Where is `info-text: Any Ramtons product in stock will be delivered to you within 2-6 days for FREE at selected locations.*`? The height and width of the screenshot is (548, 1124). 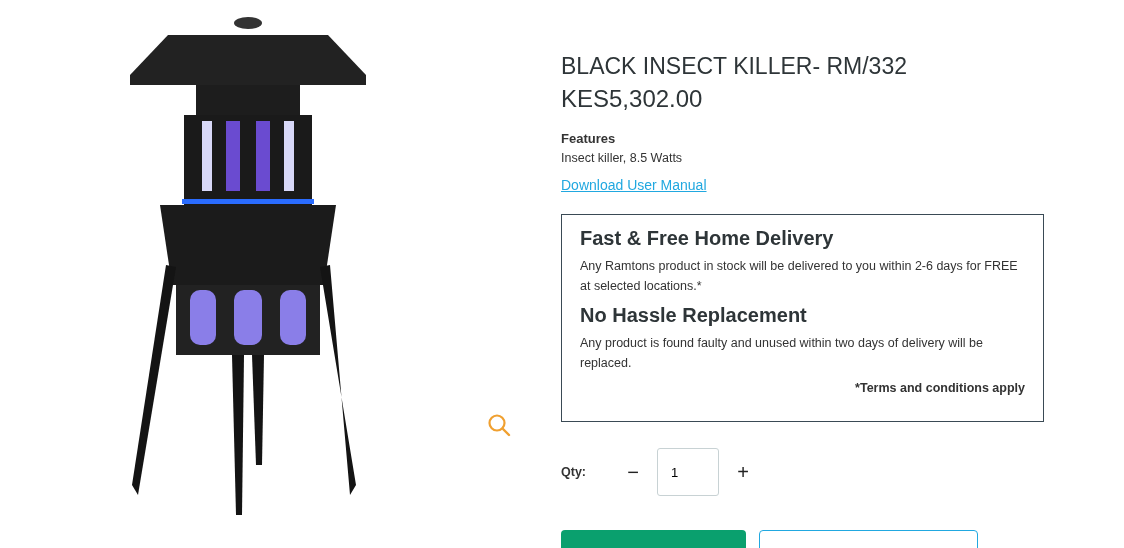 info-text: Any Ramtons product in stock will be delivered to you within 2-6 days for FREE at selected locations.* is located at coordinates (799, 276).